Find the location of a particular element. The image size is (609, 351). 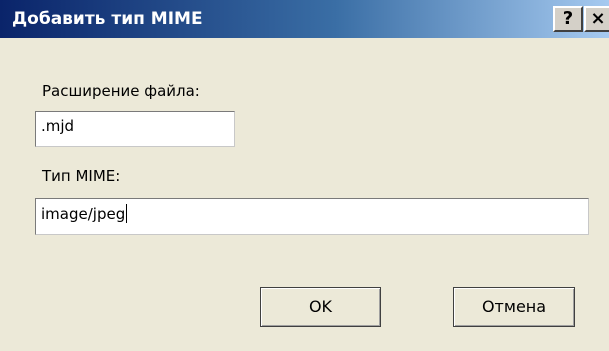

close-button: × is located at coordinates (596, 19).